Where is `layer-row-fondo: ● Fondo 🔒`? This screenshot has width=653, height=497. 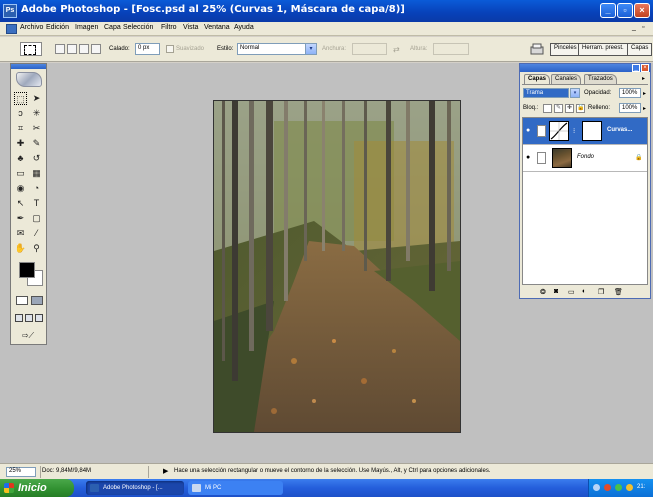 layer-row-fondo: ● Fondo 🔒 is located at coordinates (585, 158).